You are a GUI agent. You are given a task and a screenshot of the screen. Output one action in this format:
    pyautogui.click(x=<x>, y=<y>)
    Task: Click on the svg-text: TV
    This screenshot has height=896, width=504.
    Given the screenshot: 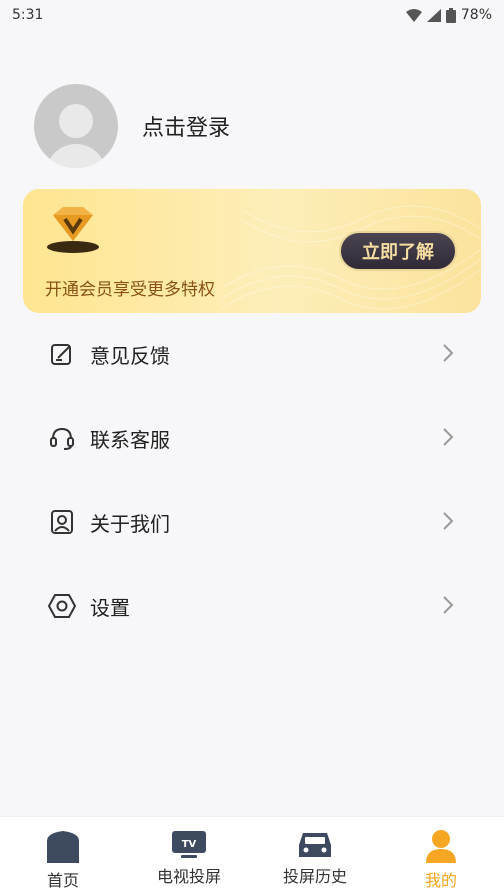 What is the action you would take?
    pyautogui.click(x=189, y=844)
    